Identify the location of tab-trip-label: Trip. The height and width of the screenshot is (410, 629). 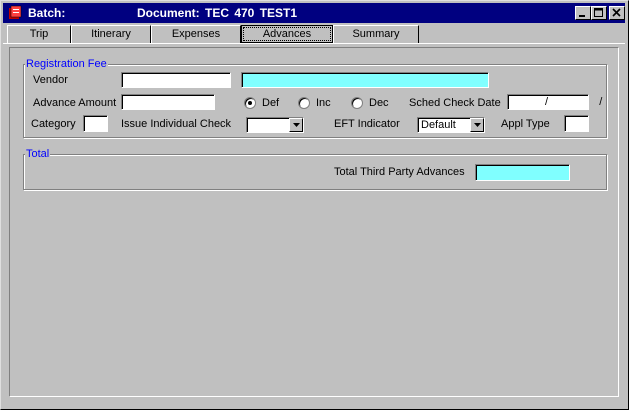
(39, 34).